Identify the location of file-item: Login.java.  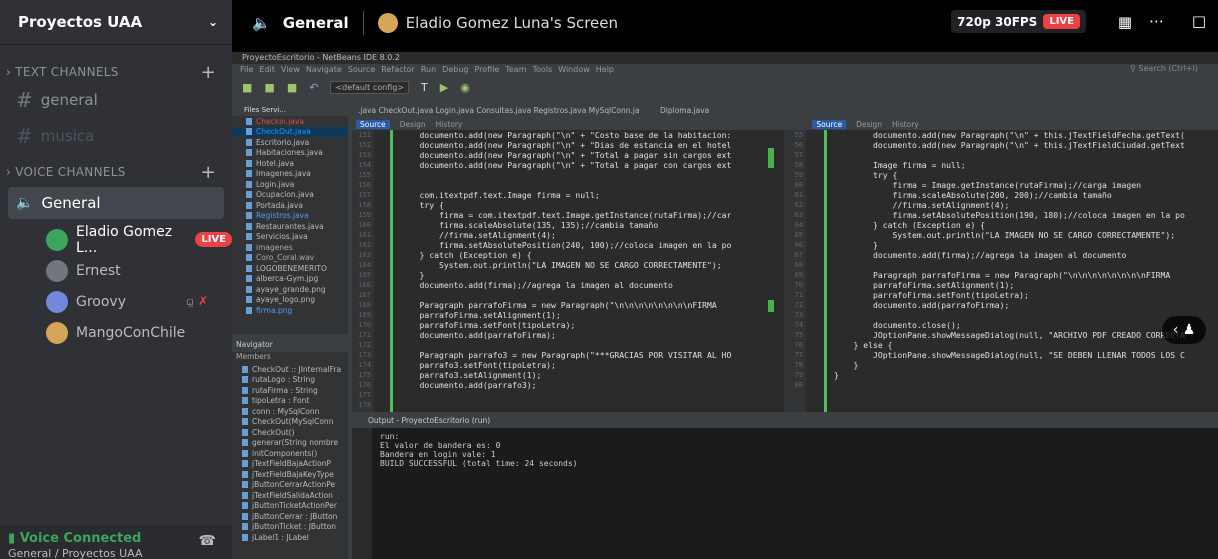
(290, 184).